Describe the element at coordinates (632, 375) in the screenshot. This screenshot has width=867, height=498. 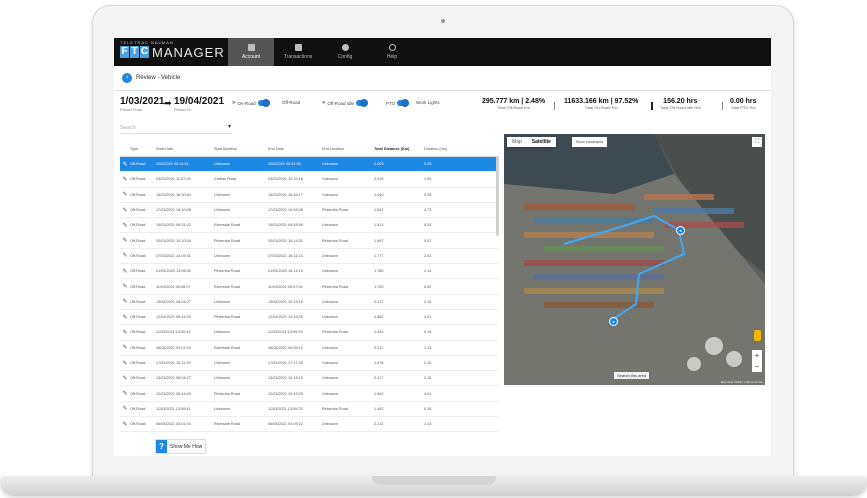
I see `search-this-area-button: Search this area` at that location.